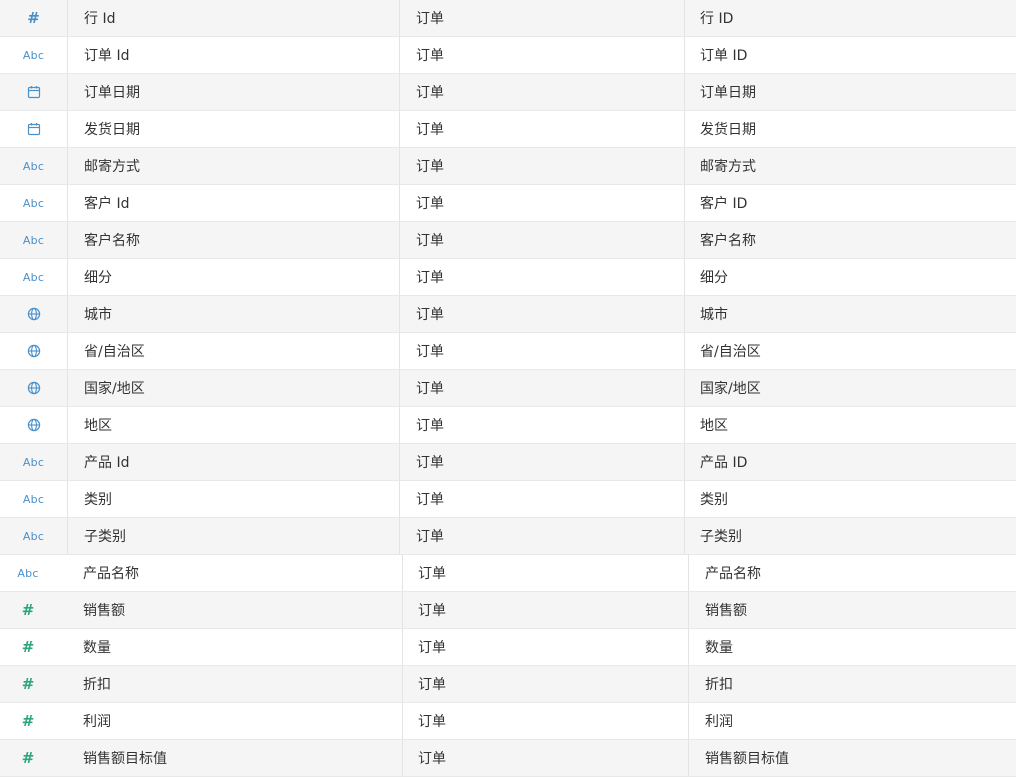 The height and width of the screenshot is (777, 1016). What do you see at coordinates (234, 203) in the screenshot?
I see `field-name: 客户 Id` at bounding box center [234, 203].